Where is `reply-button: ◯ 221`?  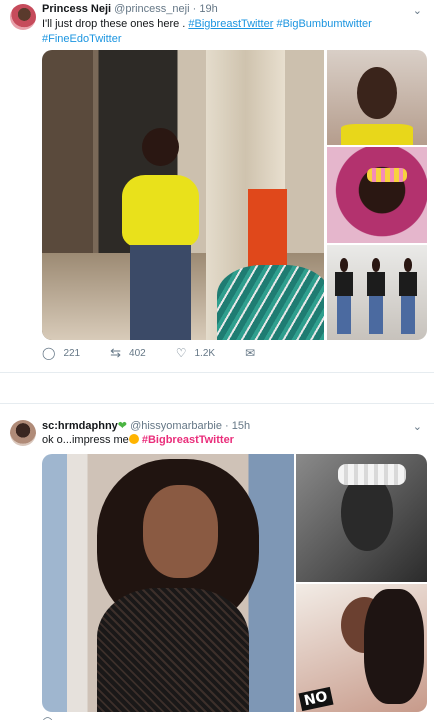
reply-button: ◯ 221 is located at coordinates (61, 353).